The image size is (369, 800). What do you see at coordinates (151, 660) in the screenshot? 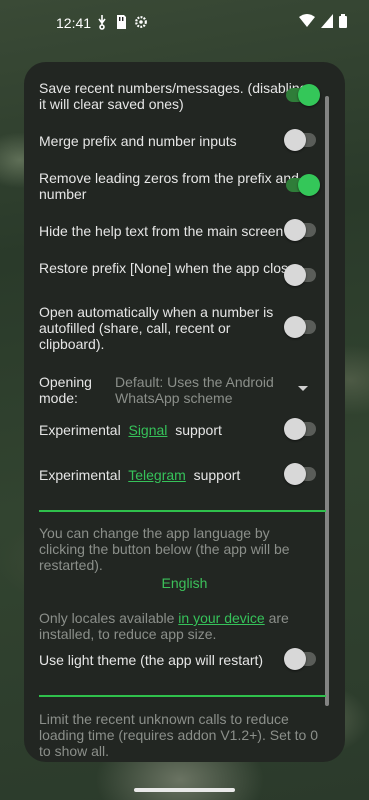
I see `light-theme-label: Use light theme (the app will restart)` at bounding box center [151, 660].